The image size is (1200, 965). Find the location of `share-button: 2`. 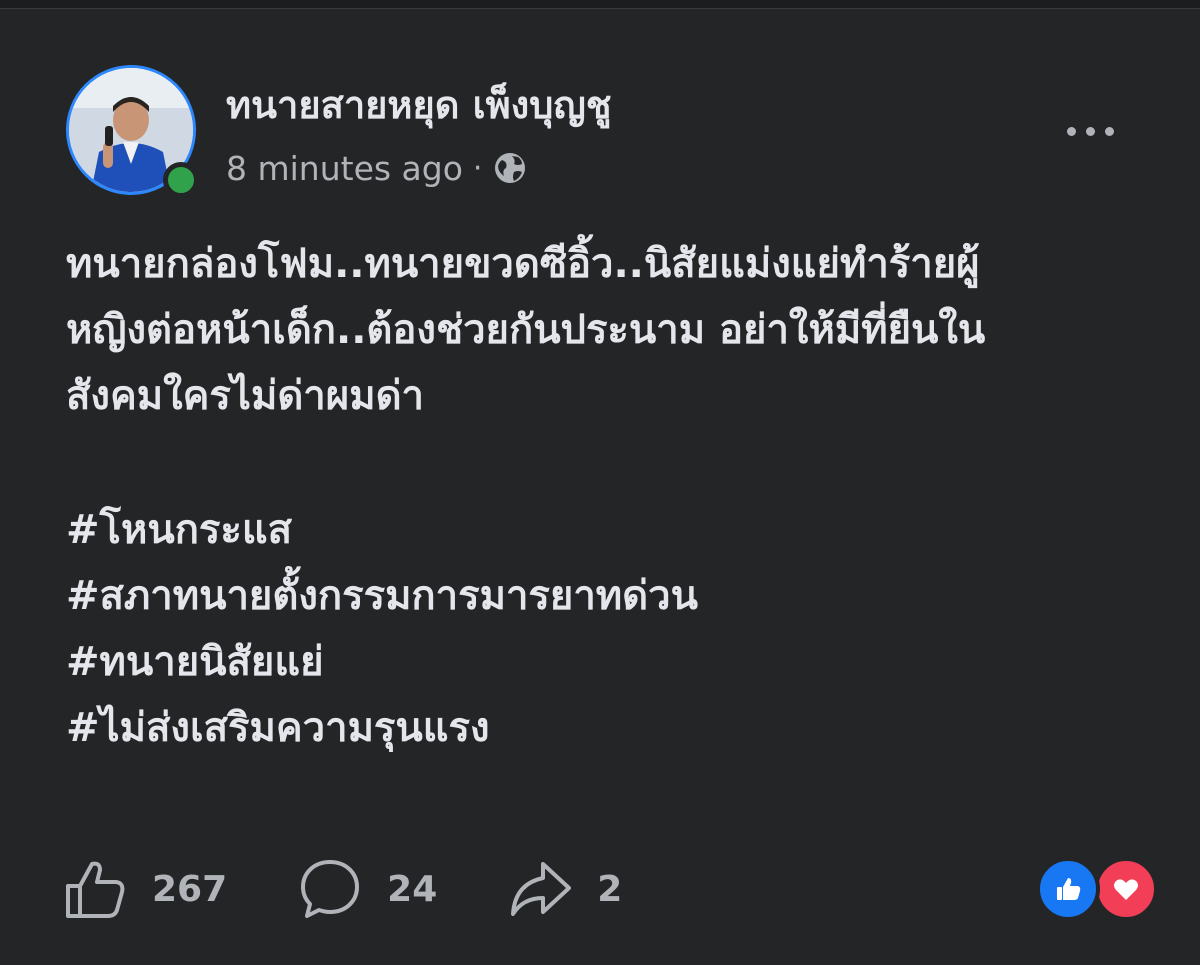

share-button: 2 is located at coordinates (564, 889).